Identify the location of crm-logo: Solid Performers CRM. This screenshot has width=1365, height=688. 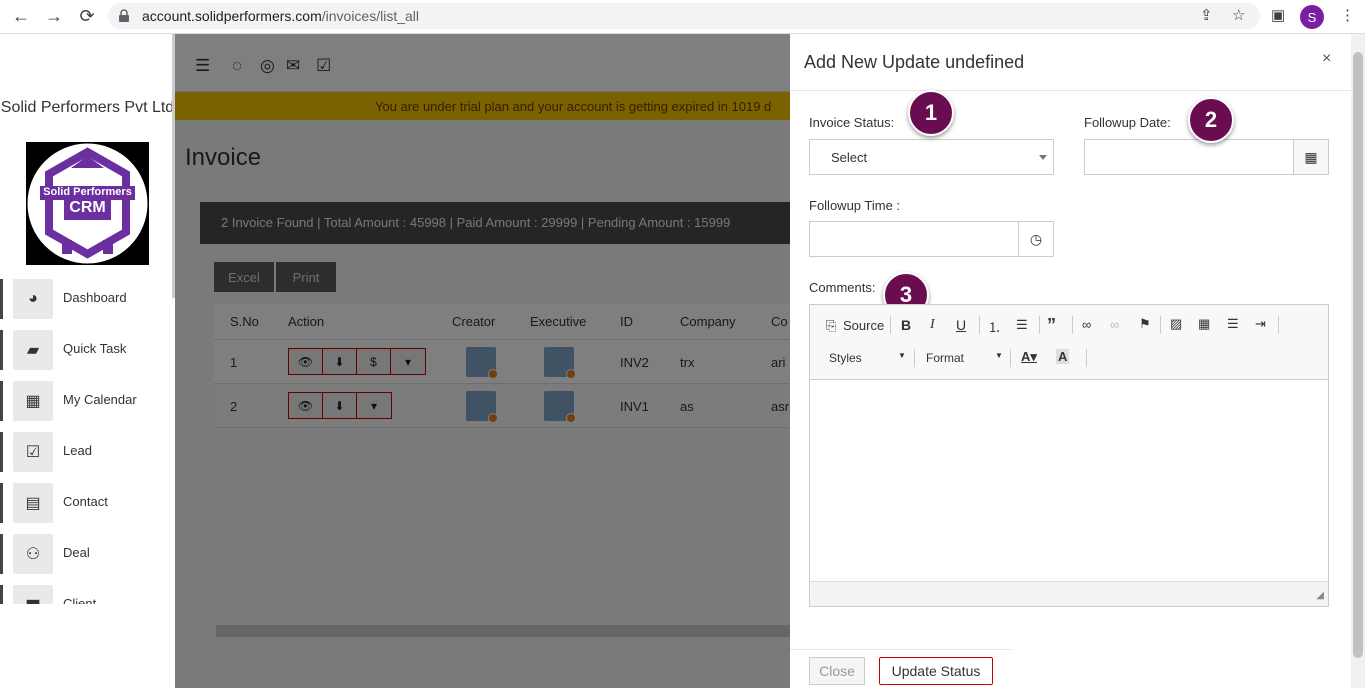
(87, 203).